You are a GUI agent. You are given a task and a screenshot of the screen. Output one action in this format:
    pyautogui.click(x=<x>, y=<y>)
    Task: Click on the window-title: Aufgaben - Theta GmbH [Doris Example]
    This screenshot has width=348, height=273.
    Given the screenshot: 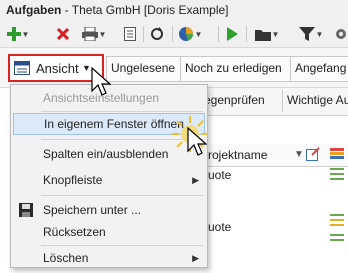 What is the action you would take?
    pyautogui.click(x=117, y=10)
    